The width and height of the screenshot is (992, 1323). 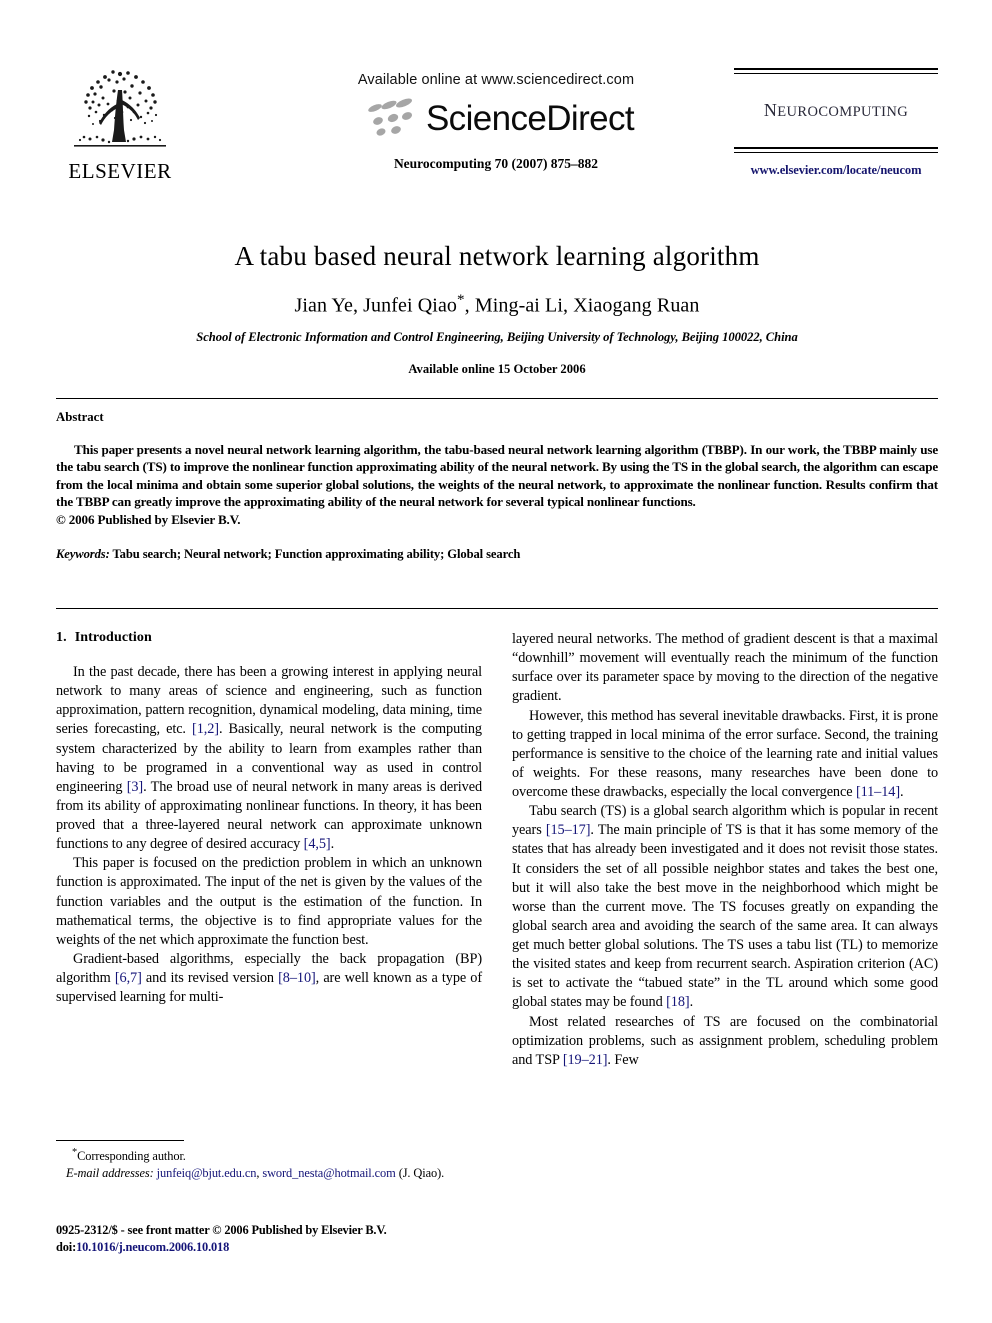 What do you see at coordinates (328, 1173) in the screenshot?
I see `email-link-2: sword_nesta@hotmail.com` at bounding box center [328, 1173].